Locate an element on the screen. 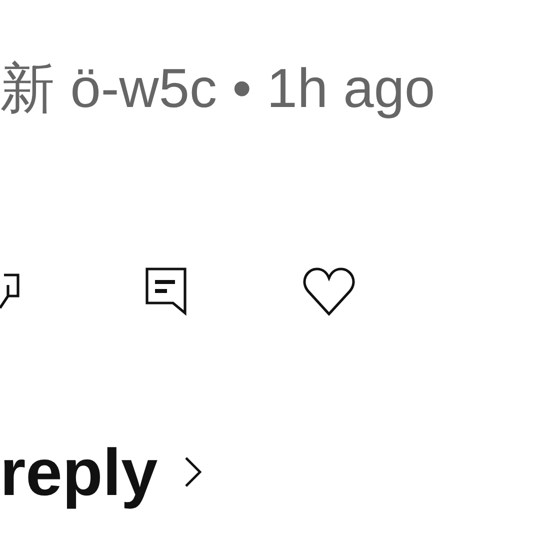 The image size is (560, 560). reply-link: reply is located at coordinates (101, 472).